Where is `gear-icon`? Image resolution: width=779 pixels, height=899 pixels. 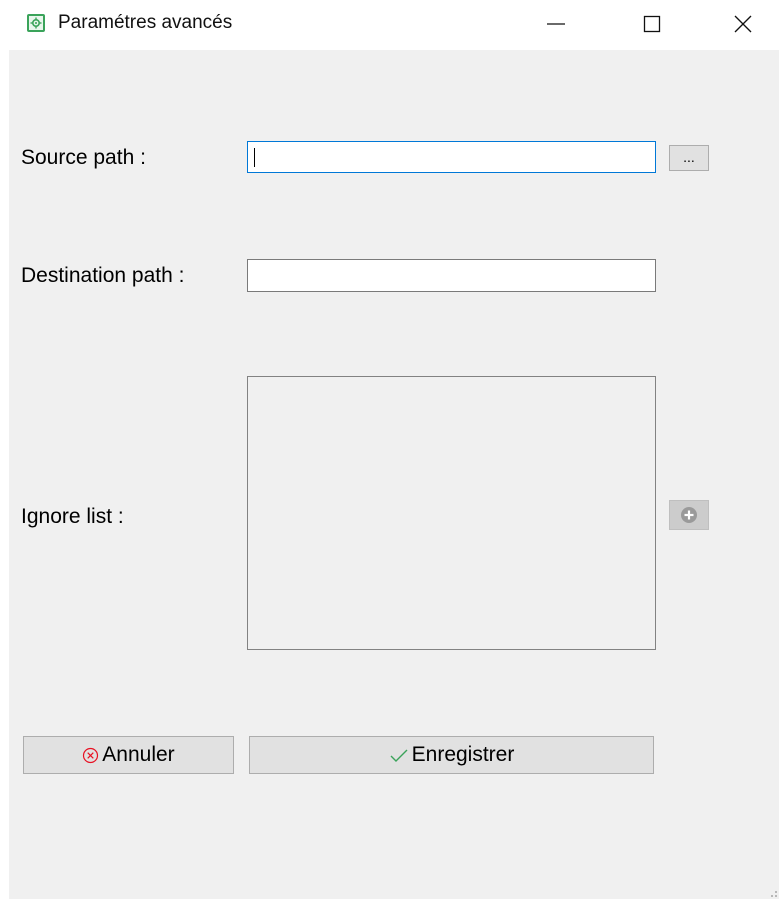
gear-icon is located at coordinates (36, 23).